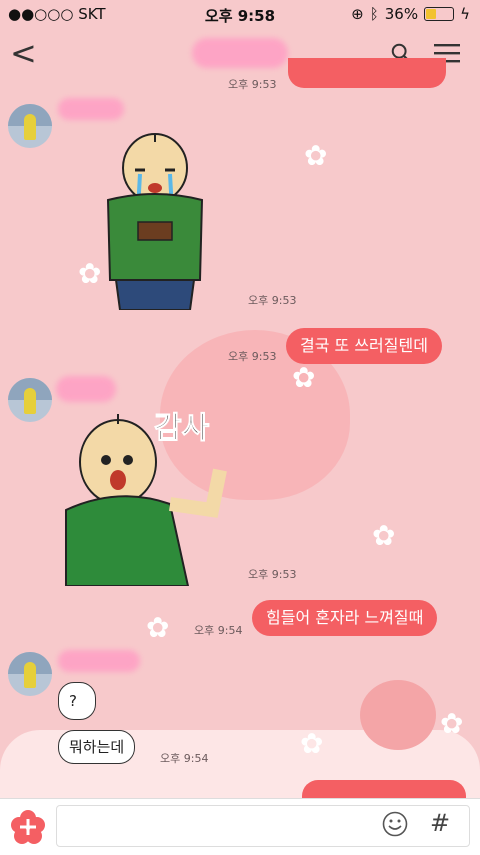 Image resolution: width=480 pixels, height=855 pixels. I want to click on chat-title-redacted, so click(240, 53).